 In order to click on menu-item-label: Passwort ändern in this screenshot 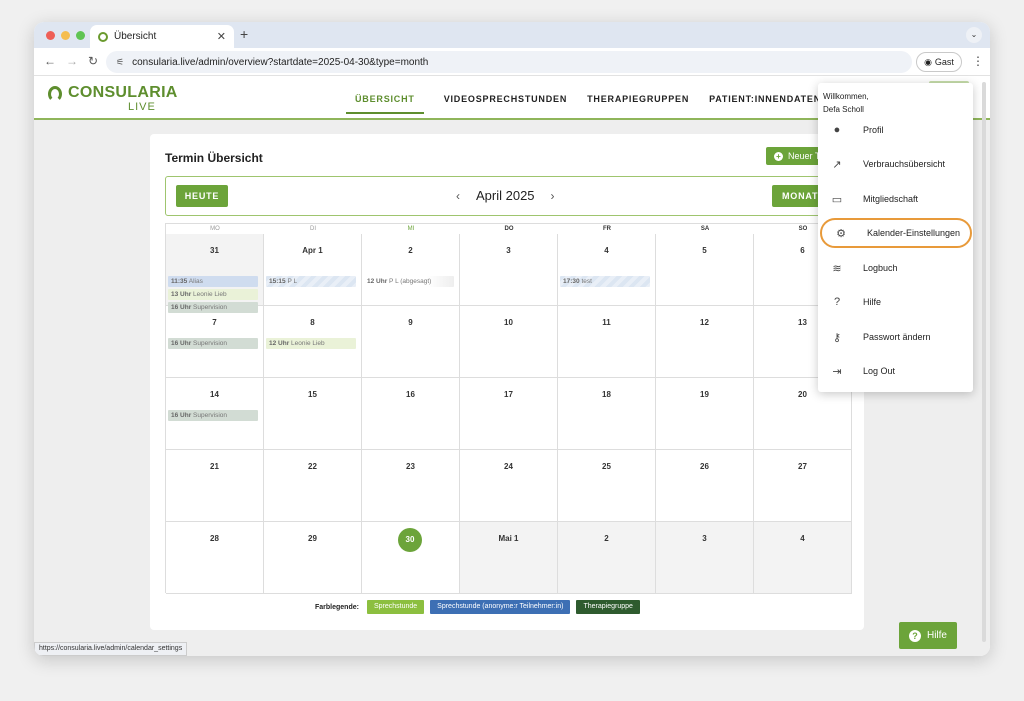, I will do `click(897, 337)`.